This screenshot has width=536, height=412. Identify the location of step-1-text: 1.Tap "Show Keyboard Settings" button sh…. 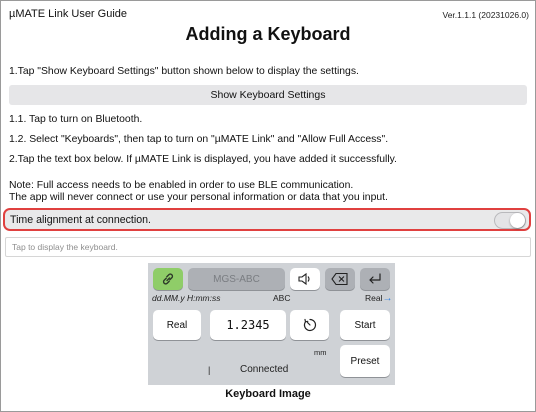
(184, 71).